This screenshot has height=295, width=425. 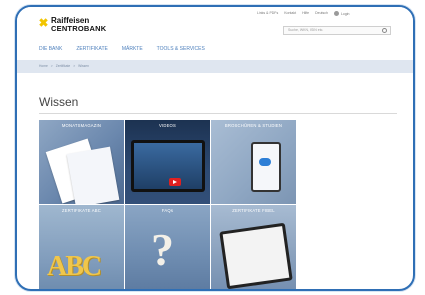 What do you see at coordinates (253, 210) in the screenshot?
I see `tile-label: ZERTIFIKATE FIBEL` at bounding box center [253, 210].